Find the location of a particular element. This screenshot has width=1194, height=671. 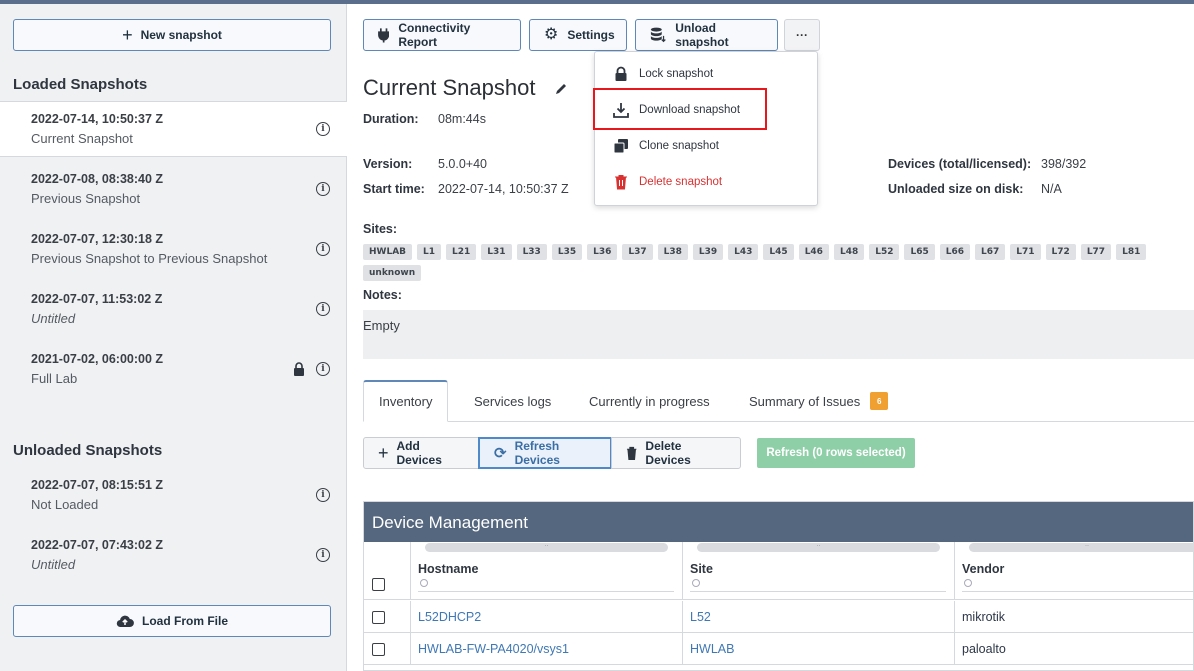

site-cell: HWLAB is located at coordinates (818, 649).